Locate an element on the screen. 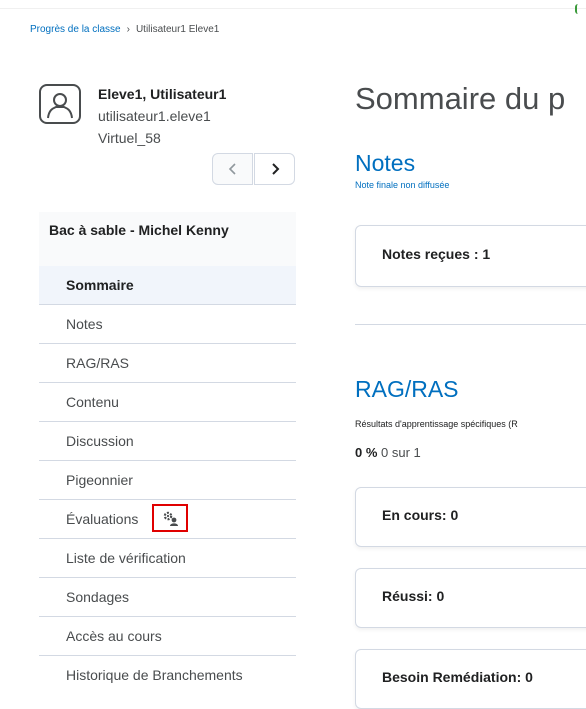 The height and width of the screenshot is (709, 586). remediation-label: Besoin Remédiation: 0 is located at coordinates (457, 677).